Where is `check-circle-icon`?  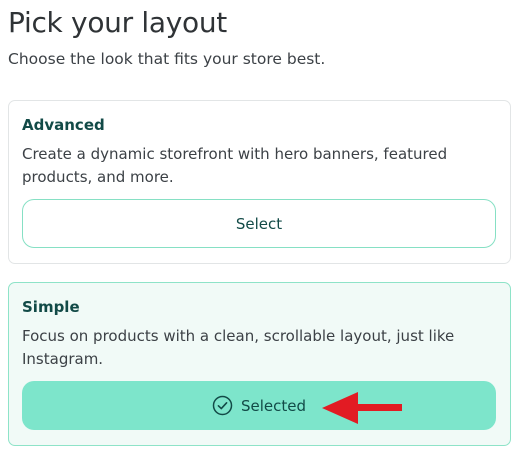 check-circle-icon is located at coordinates (222, 405).